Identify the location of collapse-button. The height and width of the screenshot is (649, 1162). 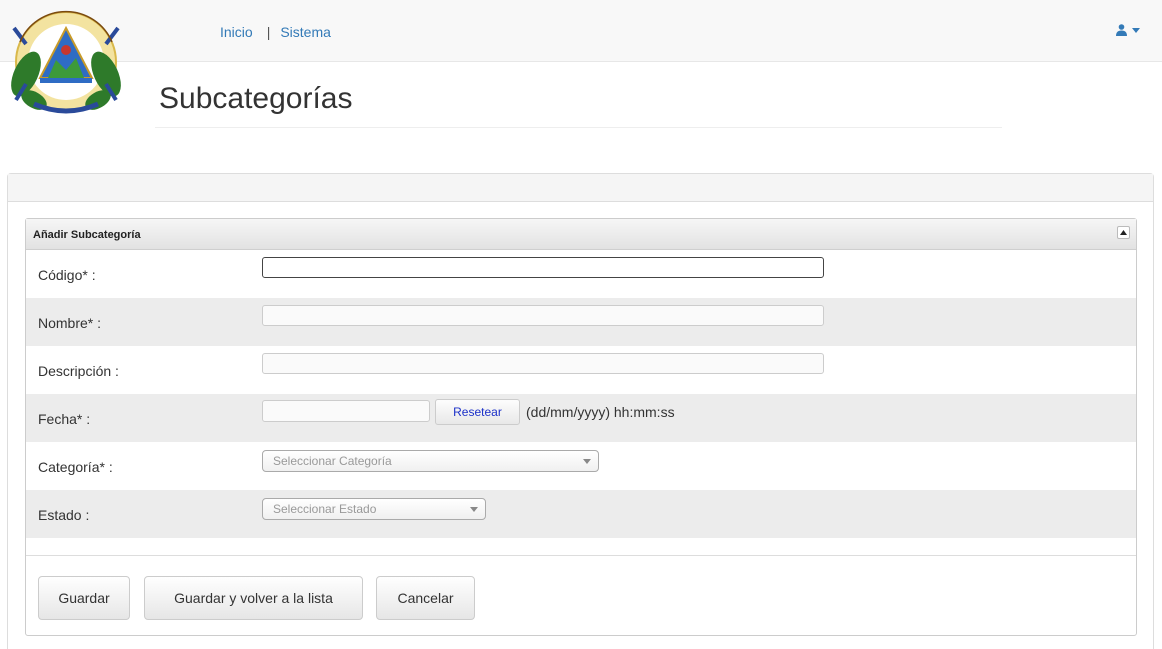
(1123, 232).